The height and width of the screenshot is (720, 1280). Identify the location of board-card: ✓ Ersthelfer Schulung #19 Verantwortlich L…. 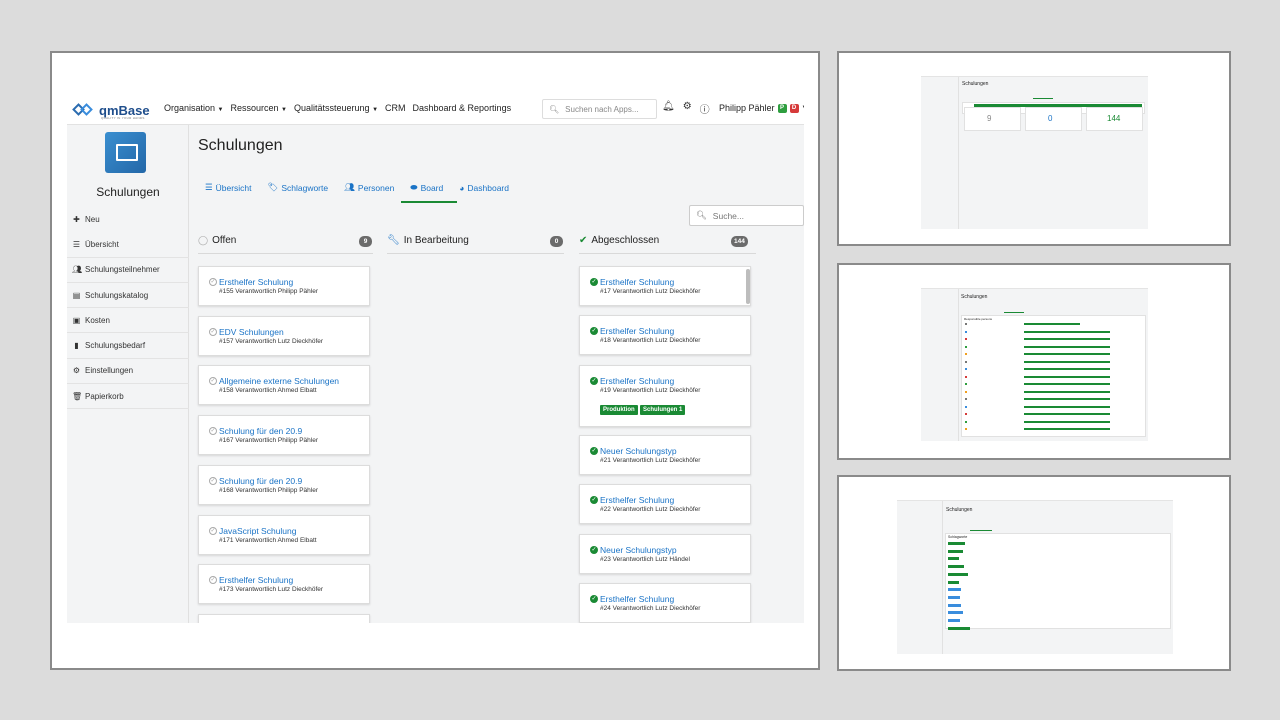
(665, 396).